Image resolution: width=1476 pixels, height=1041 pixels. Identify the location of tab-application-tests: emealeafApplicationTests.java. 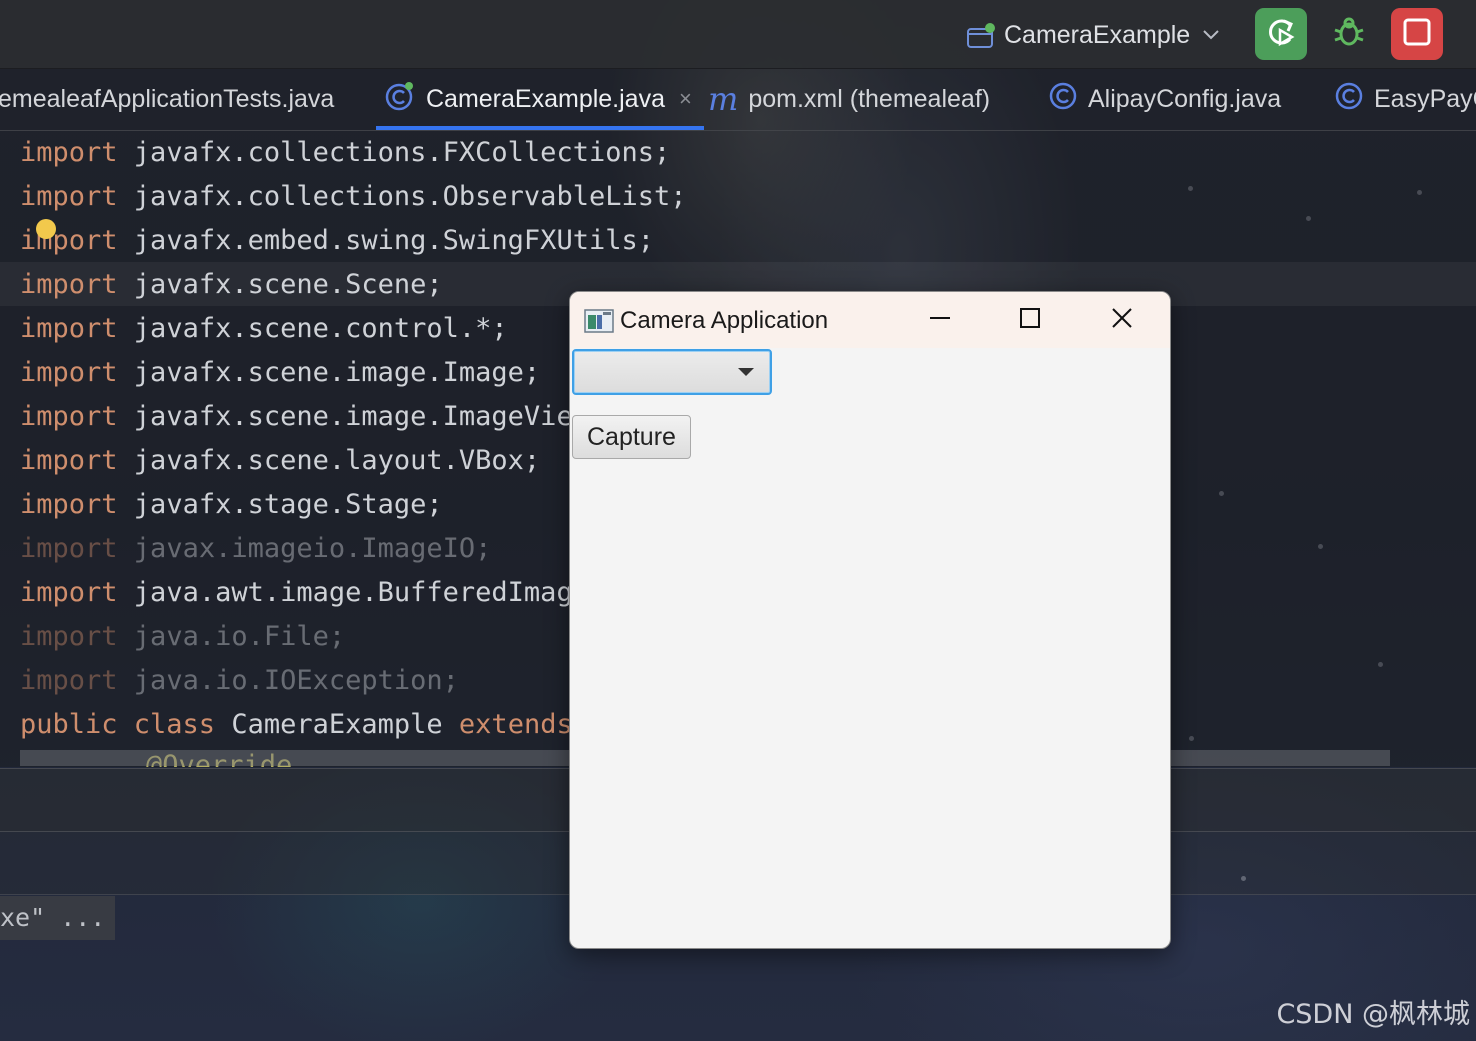
(167, 99).